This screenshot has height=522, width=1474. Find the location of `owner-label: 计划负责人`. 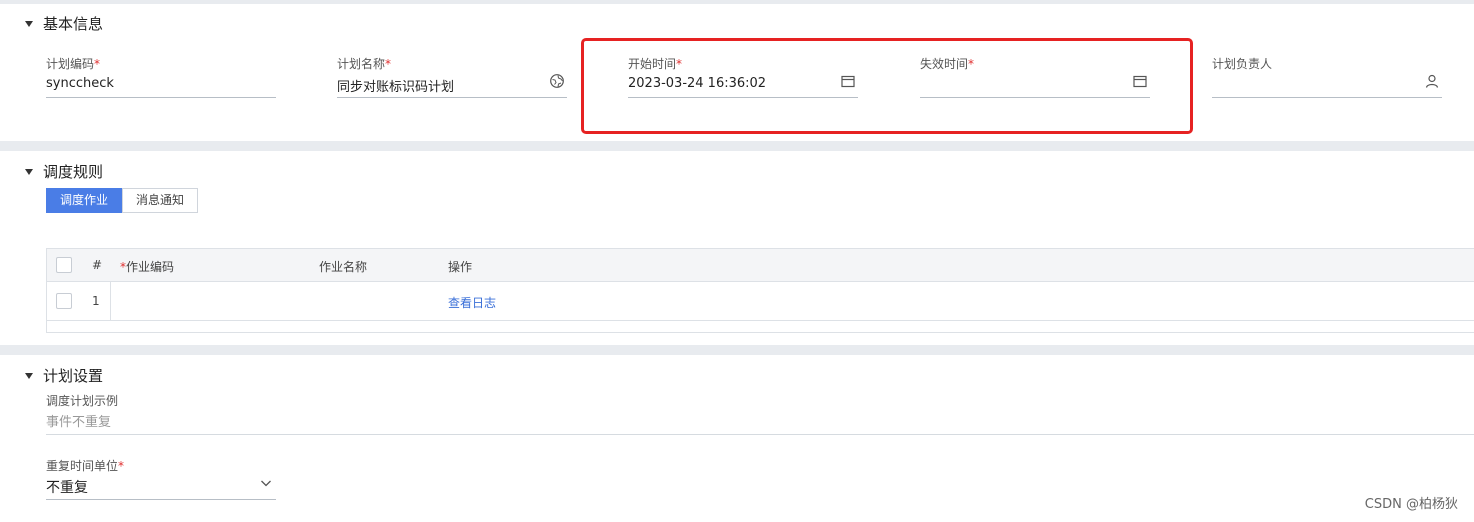

owner-label: 计划负责人 is located at coordinates (1242, 64).